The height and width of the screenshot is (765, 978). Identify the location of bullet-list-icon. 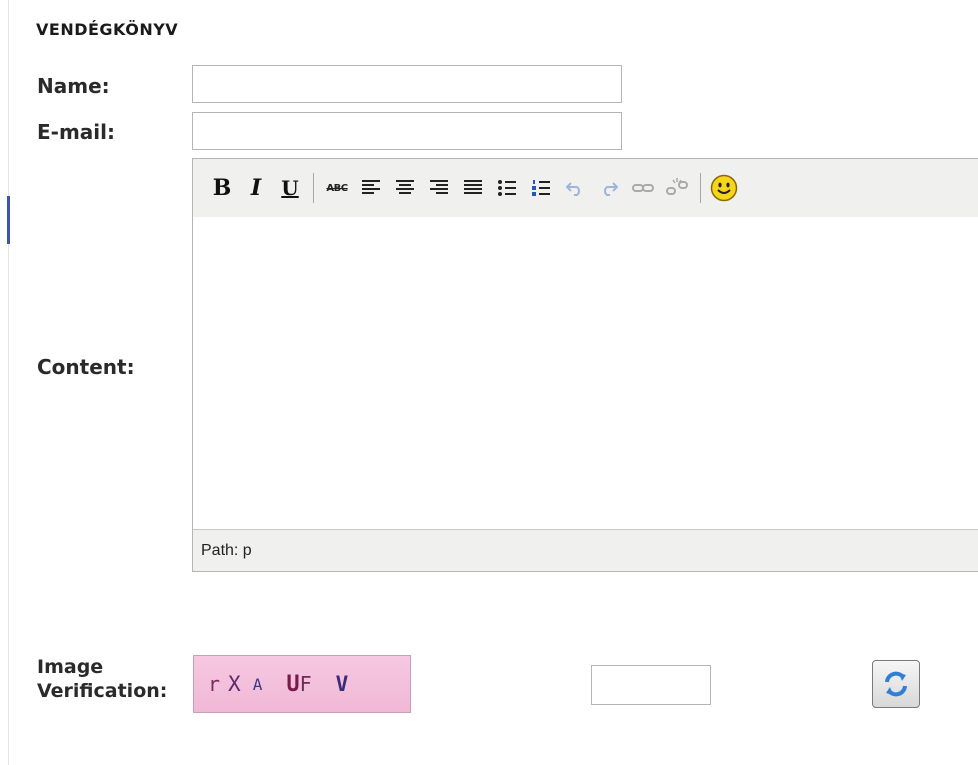
(507, 188).